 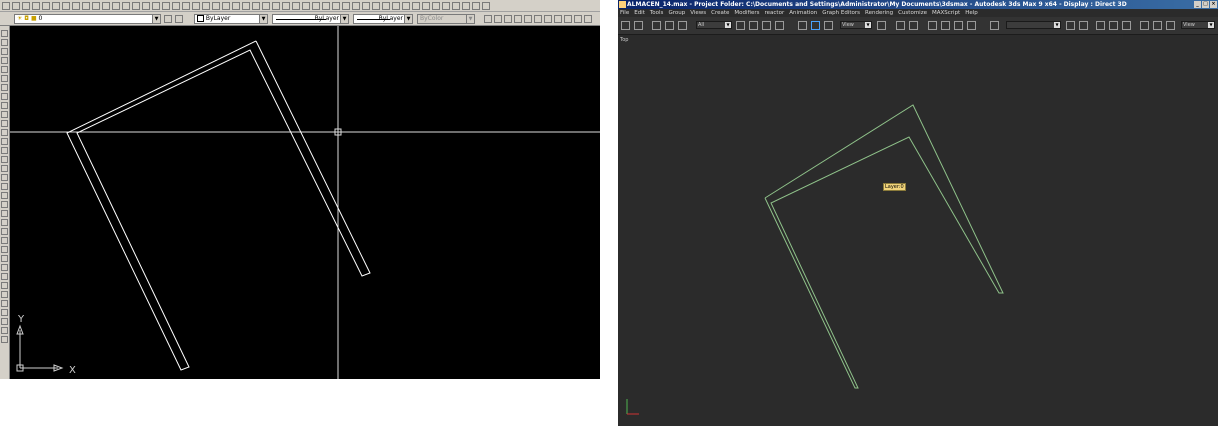 What do you see at coordinates (346, 5) in the screenshot?
I see `ucs-3point-icon` at bounding box center [346, 5].